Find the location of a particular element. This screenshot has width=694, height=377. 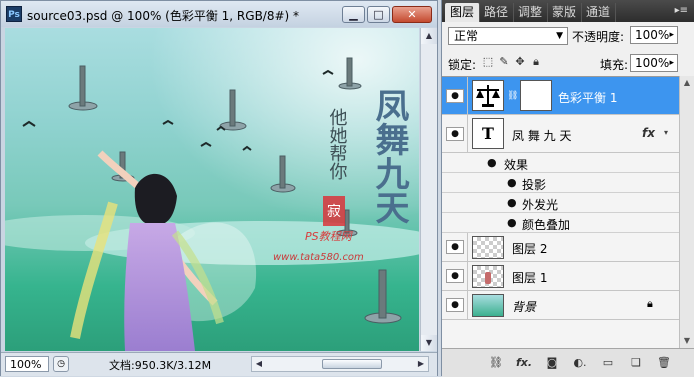

background-thumbnail is located at coordinates (488, 305).